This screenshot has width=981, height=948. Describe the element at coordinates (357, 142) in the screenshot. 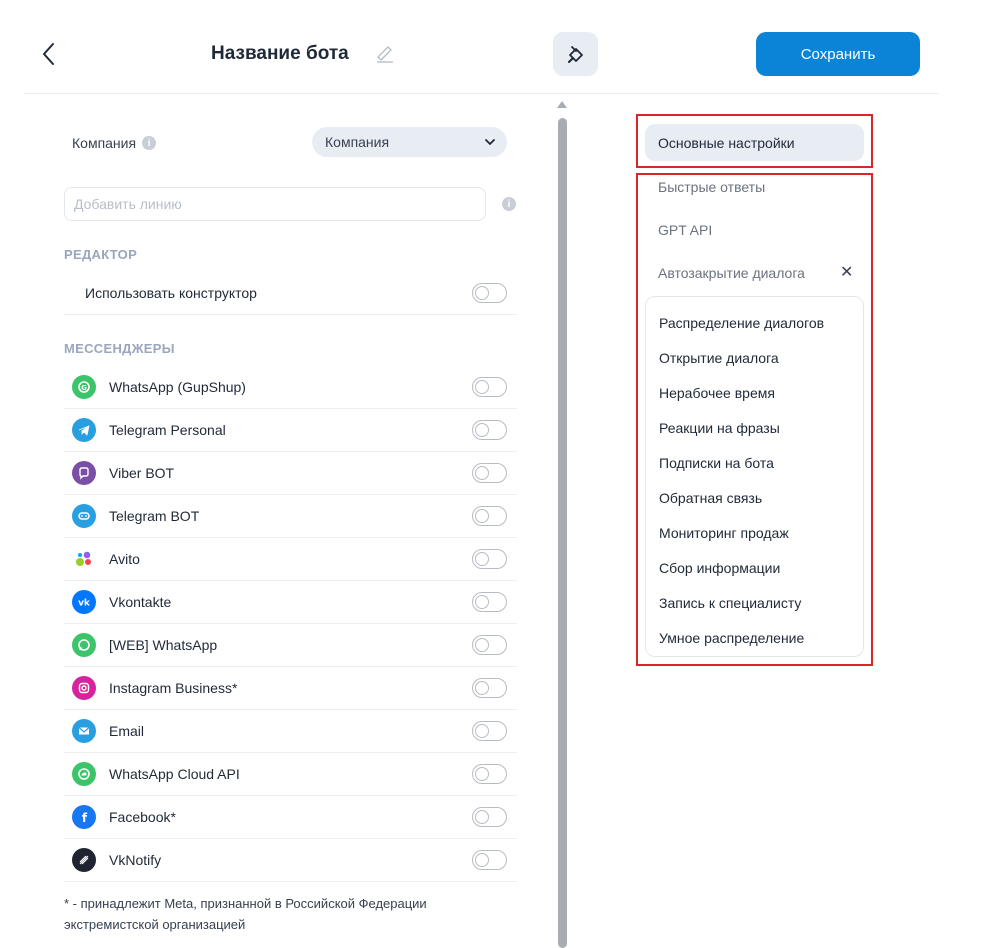

I see `company-select-value: Компания` at that location.